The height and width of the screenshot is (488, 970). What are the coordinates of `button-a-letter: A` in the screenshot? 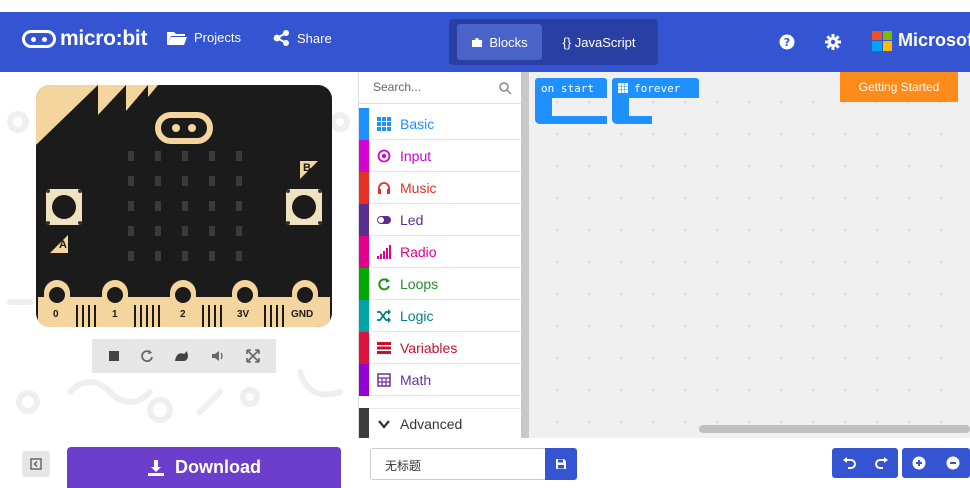 It's located at (63, 245).